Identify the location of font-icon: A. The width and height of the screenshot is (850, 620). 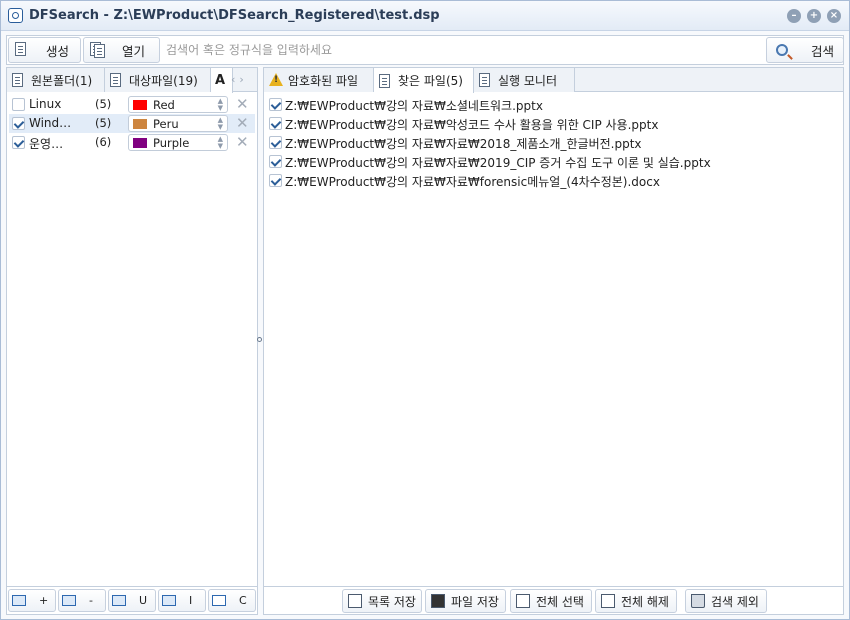
(220, 80).